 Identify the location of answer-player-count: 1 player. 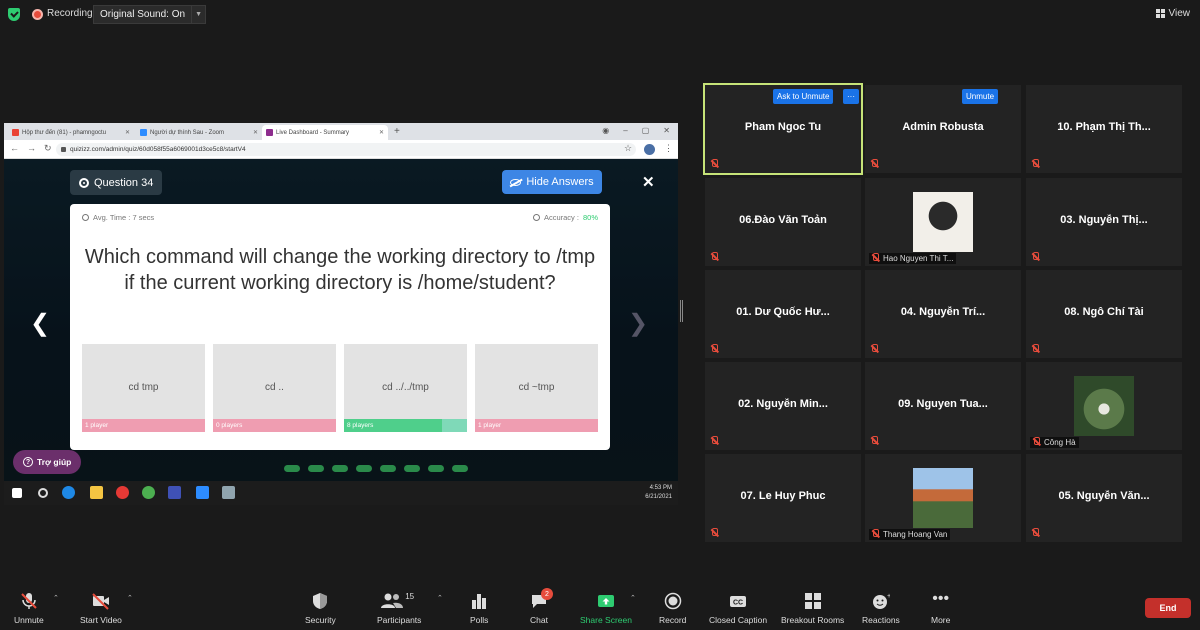
(490, 425).